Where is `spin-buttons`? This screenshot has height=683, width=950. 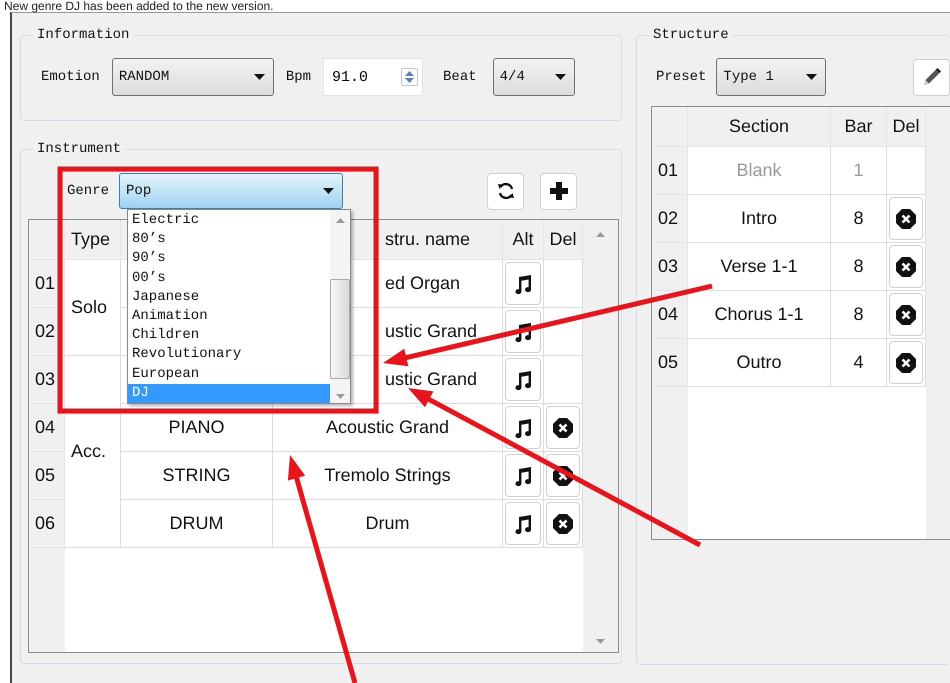 spin-buttons is located at coordinates (409, 77).